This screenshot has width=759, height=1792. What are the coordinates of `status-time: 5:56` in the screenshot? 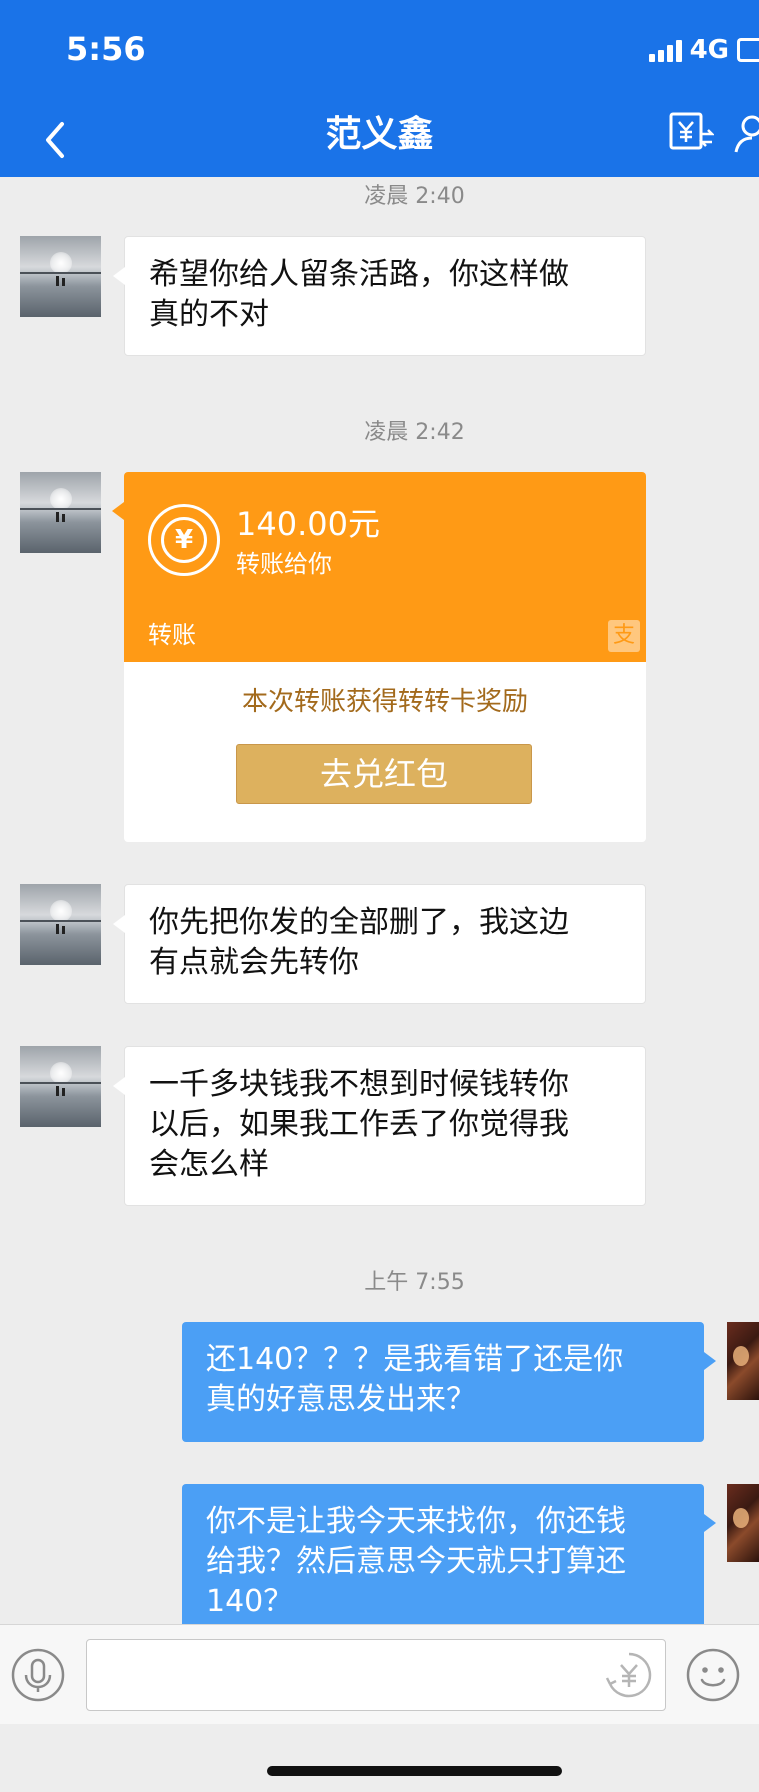 It's located at (106, 49).